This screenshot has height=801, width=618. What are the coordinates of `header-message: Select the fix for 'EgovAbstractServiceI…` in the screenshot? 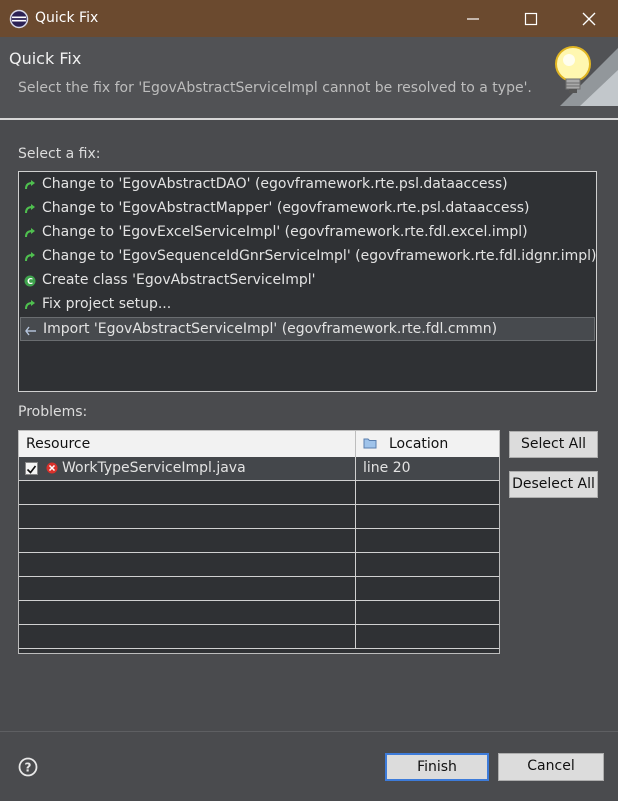 It's located at (275, 88).